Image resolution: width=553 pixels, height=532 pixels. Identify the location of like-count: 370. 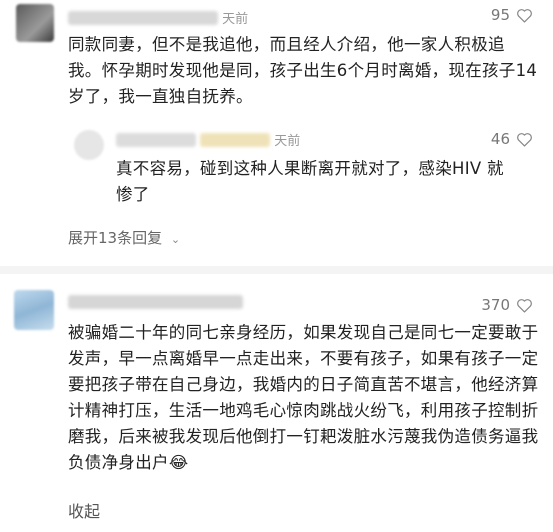
(495, 305).